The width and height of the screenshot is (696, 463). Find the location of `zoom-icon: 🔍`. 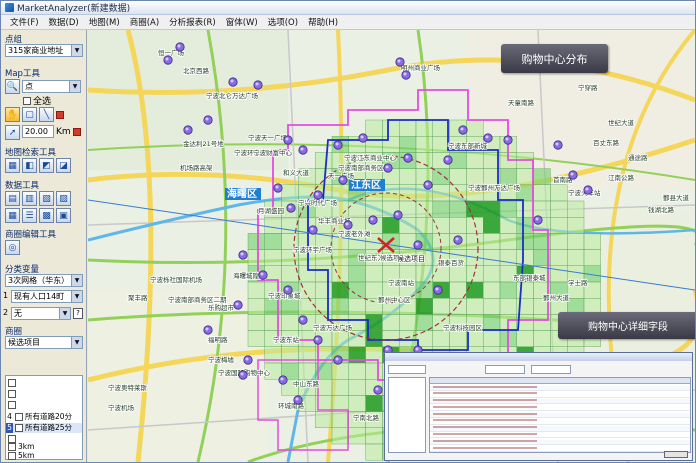

zoom-icon: 🔍 is located at coordinates (12, 86).